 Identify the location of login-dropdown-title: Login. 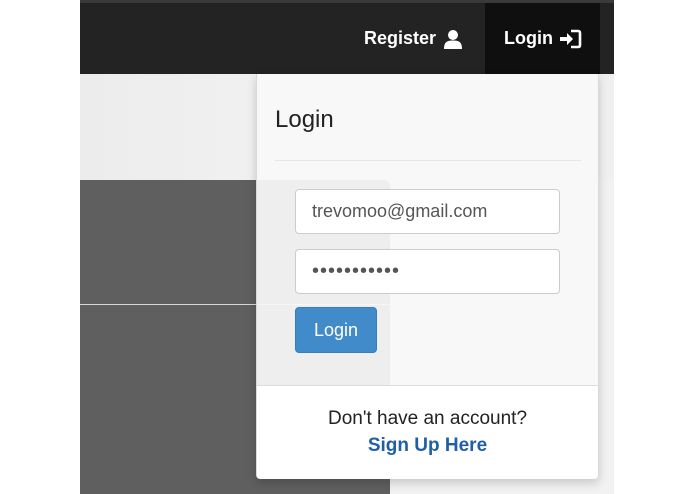
(304, 119).